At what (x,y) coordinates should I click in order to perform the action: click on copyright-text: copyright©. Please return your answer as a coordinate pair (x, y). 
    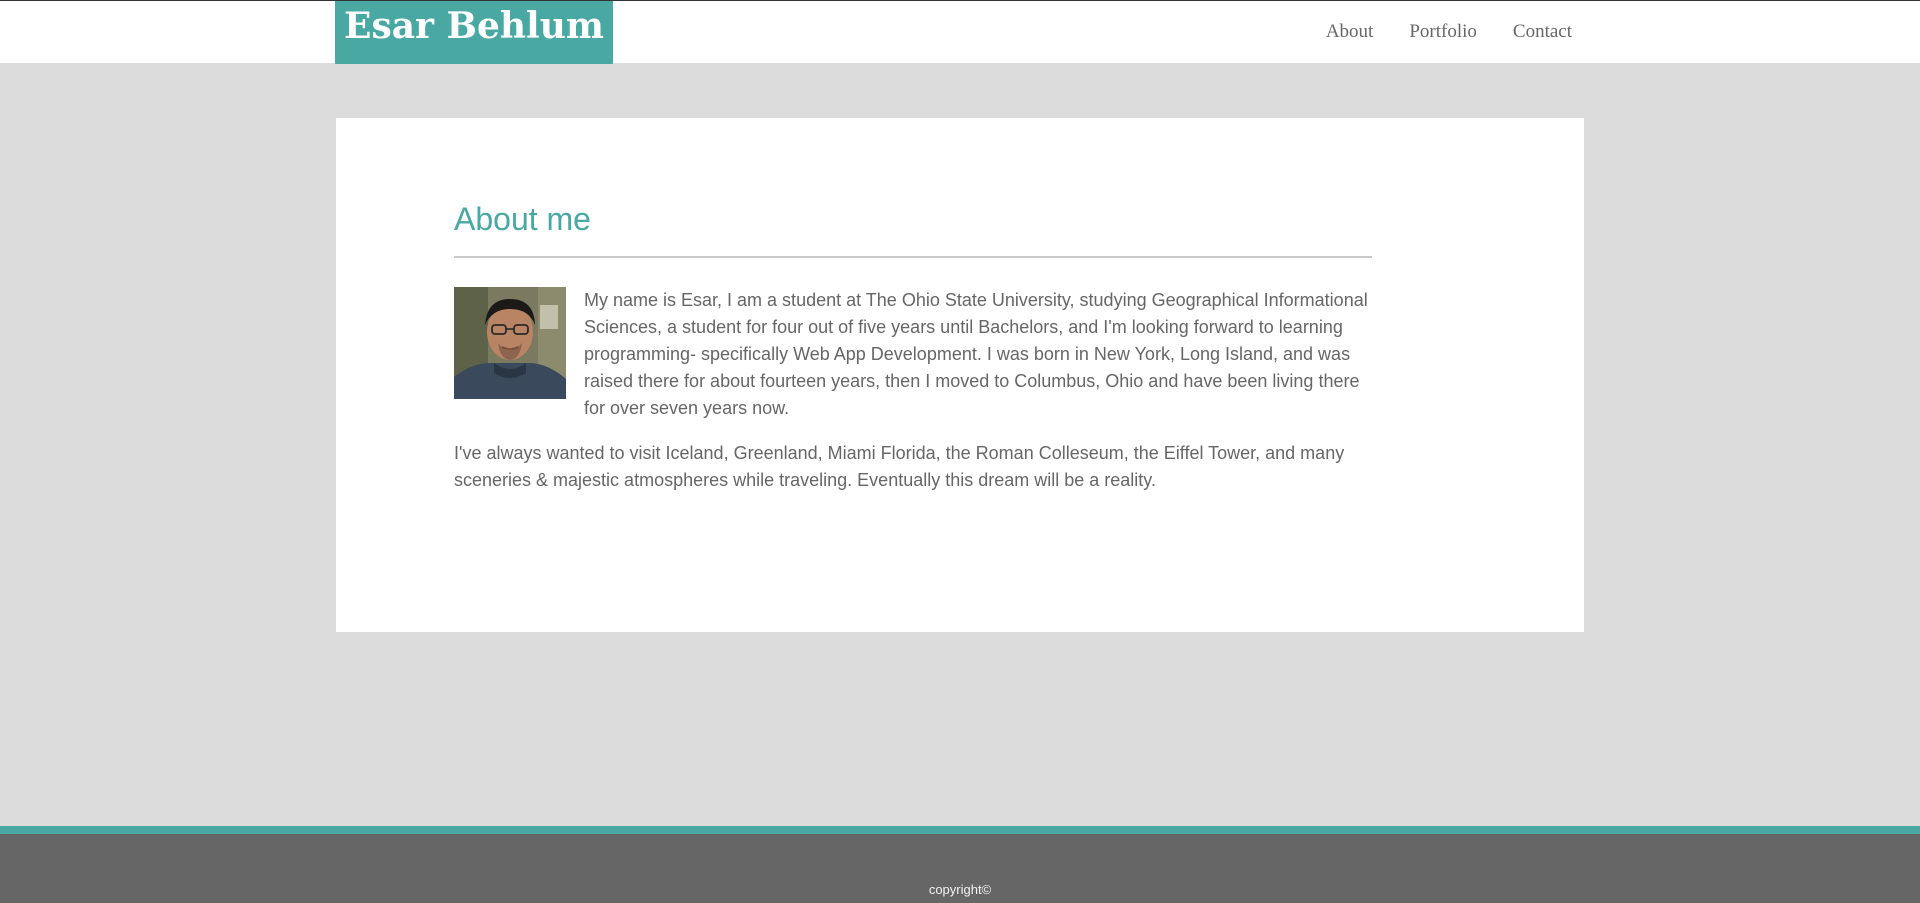
    Looking at the image, I should click on (960, 889).